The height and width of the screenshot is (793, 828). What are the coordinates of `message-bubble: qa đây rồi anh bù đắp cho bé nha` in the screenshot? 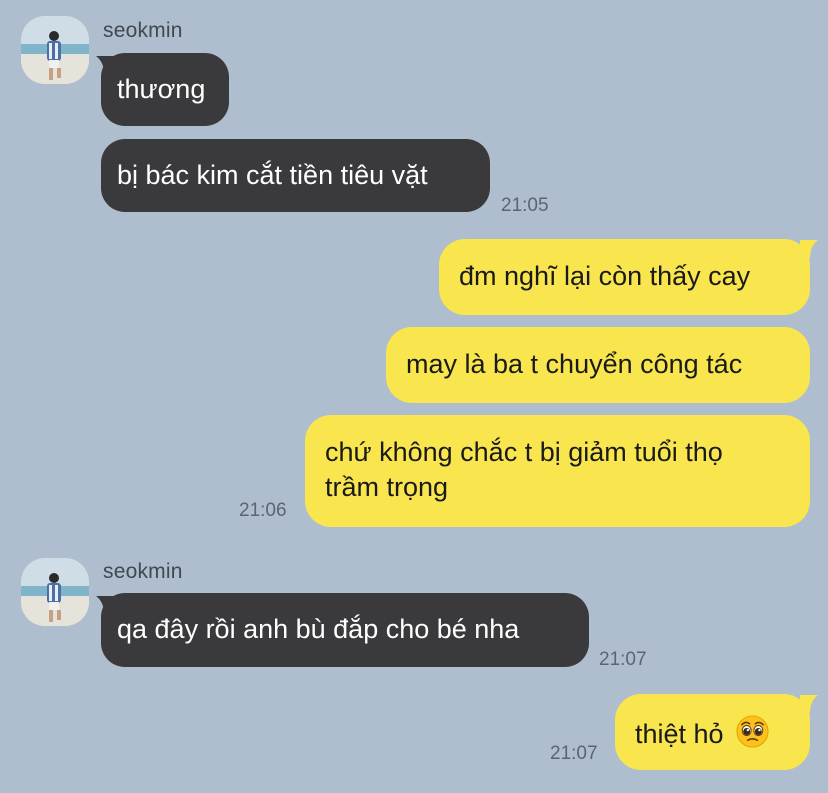 It's located at (345, 630).